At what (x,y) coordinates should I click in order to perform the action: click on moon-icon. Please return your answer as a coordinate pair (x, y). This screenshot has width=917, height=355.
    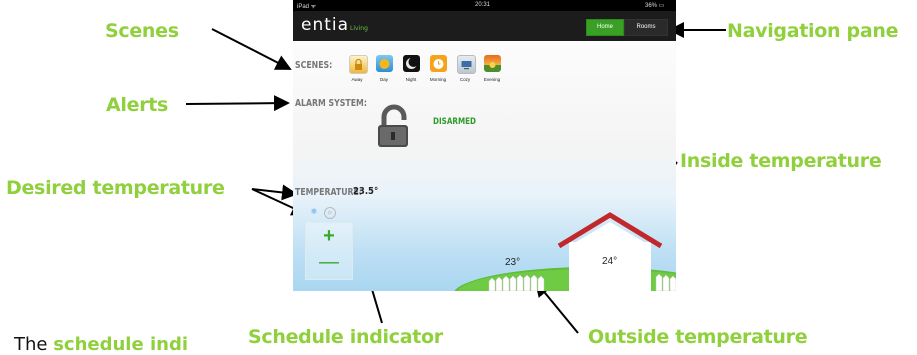
    Looking at the image, I should click on (412, 63).